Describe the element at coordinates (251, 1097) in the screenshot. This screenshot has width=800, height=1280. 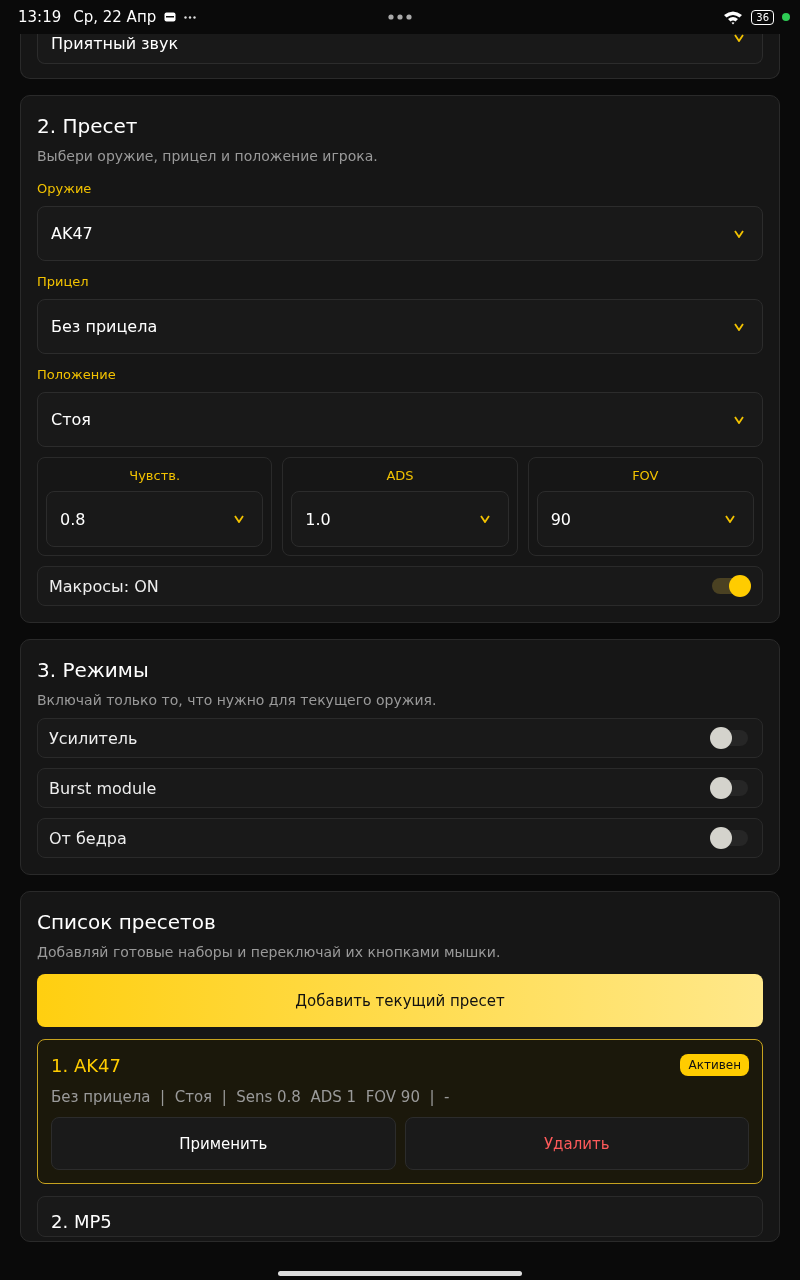
I see `preset-details: Без прицела | Стоя | Sens 0.8 ADS 1 FOV 90 | -` at that location.